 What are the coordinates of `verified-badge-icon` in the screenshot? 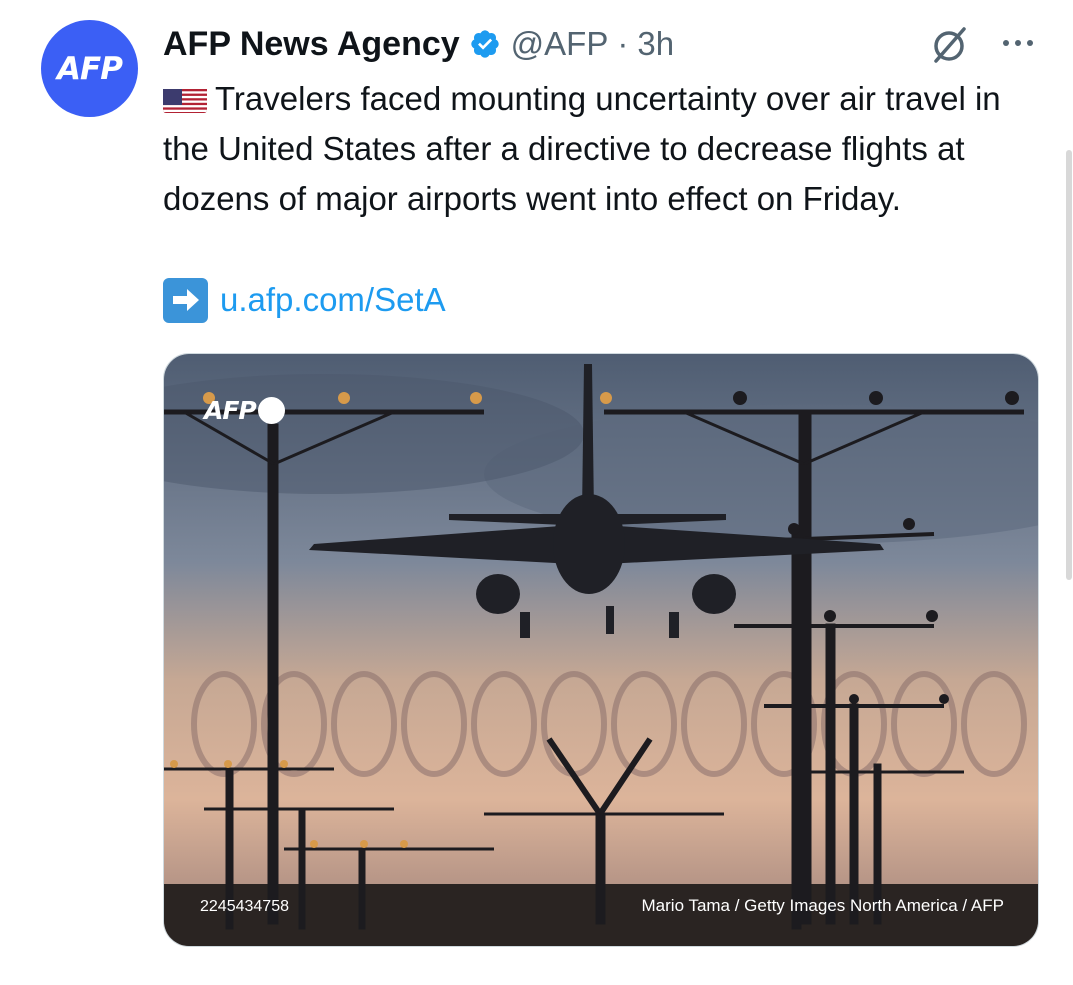 It's located at (485, 44).